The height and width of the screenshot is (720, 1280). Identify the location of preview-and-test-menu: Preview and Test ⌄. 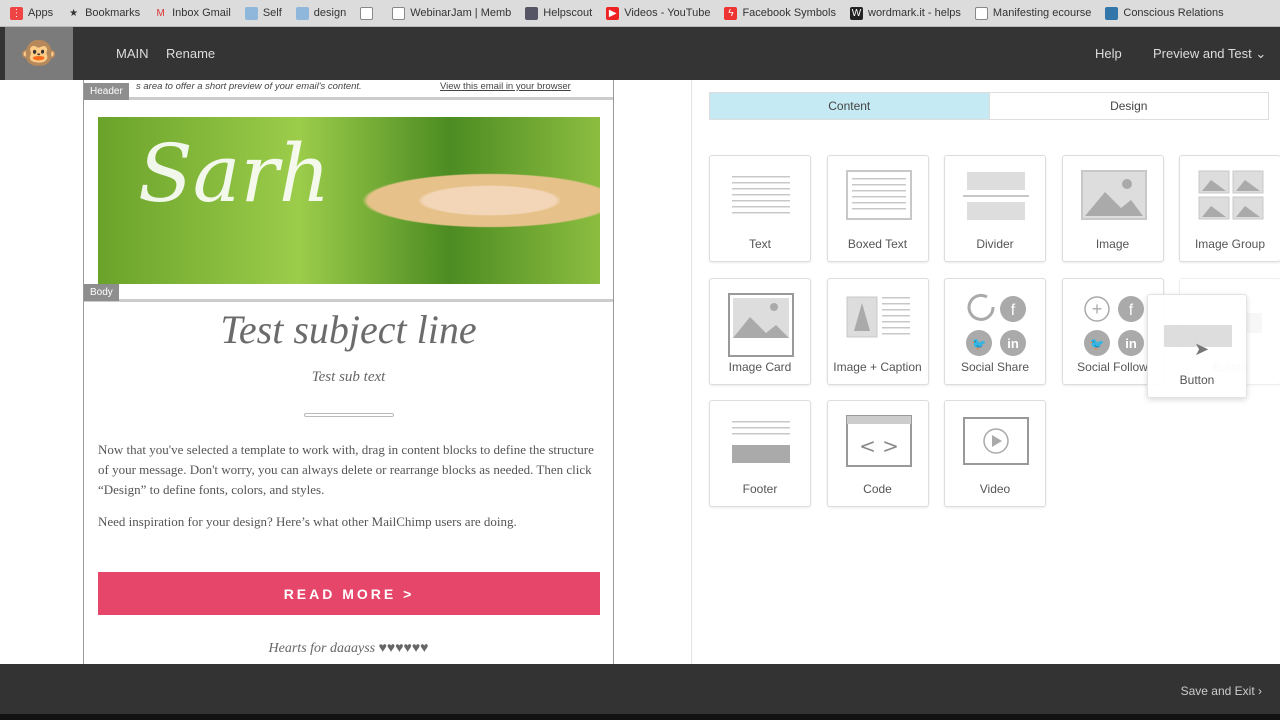
(1209, 54).